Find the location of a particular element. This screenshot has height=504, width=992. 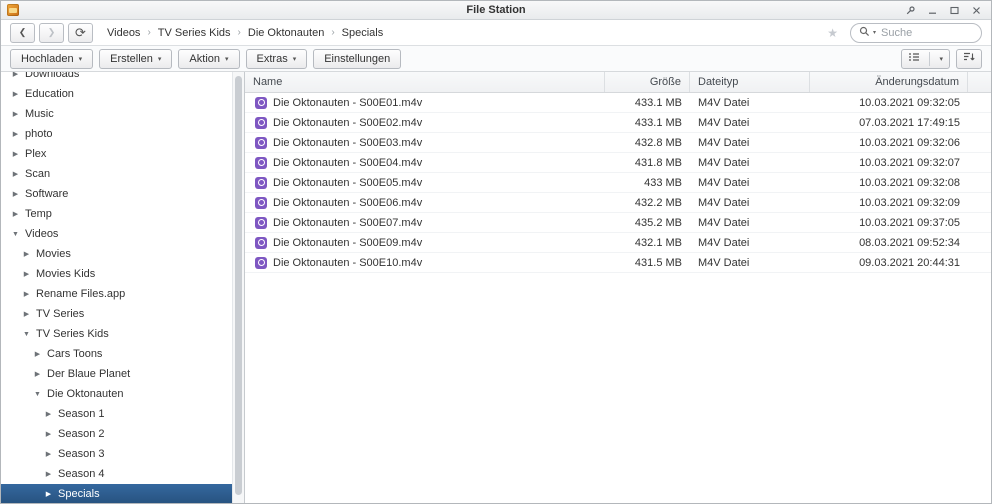

forward-button: ❯ is located at coordinates (51, 32).